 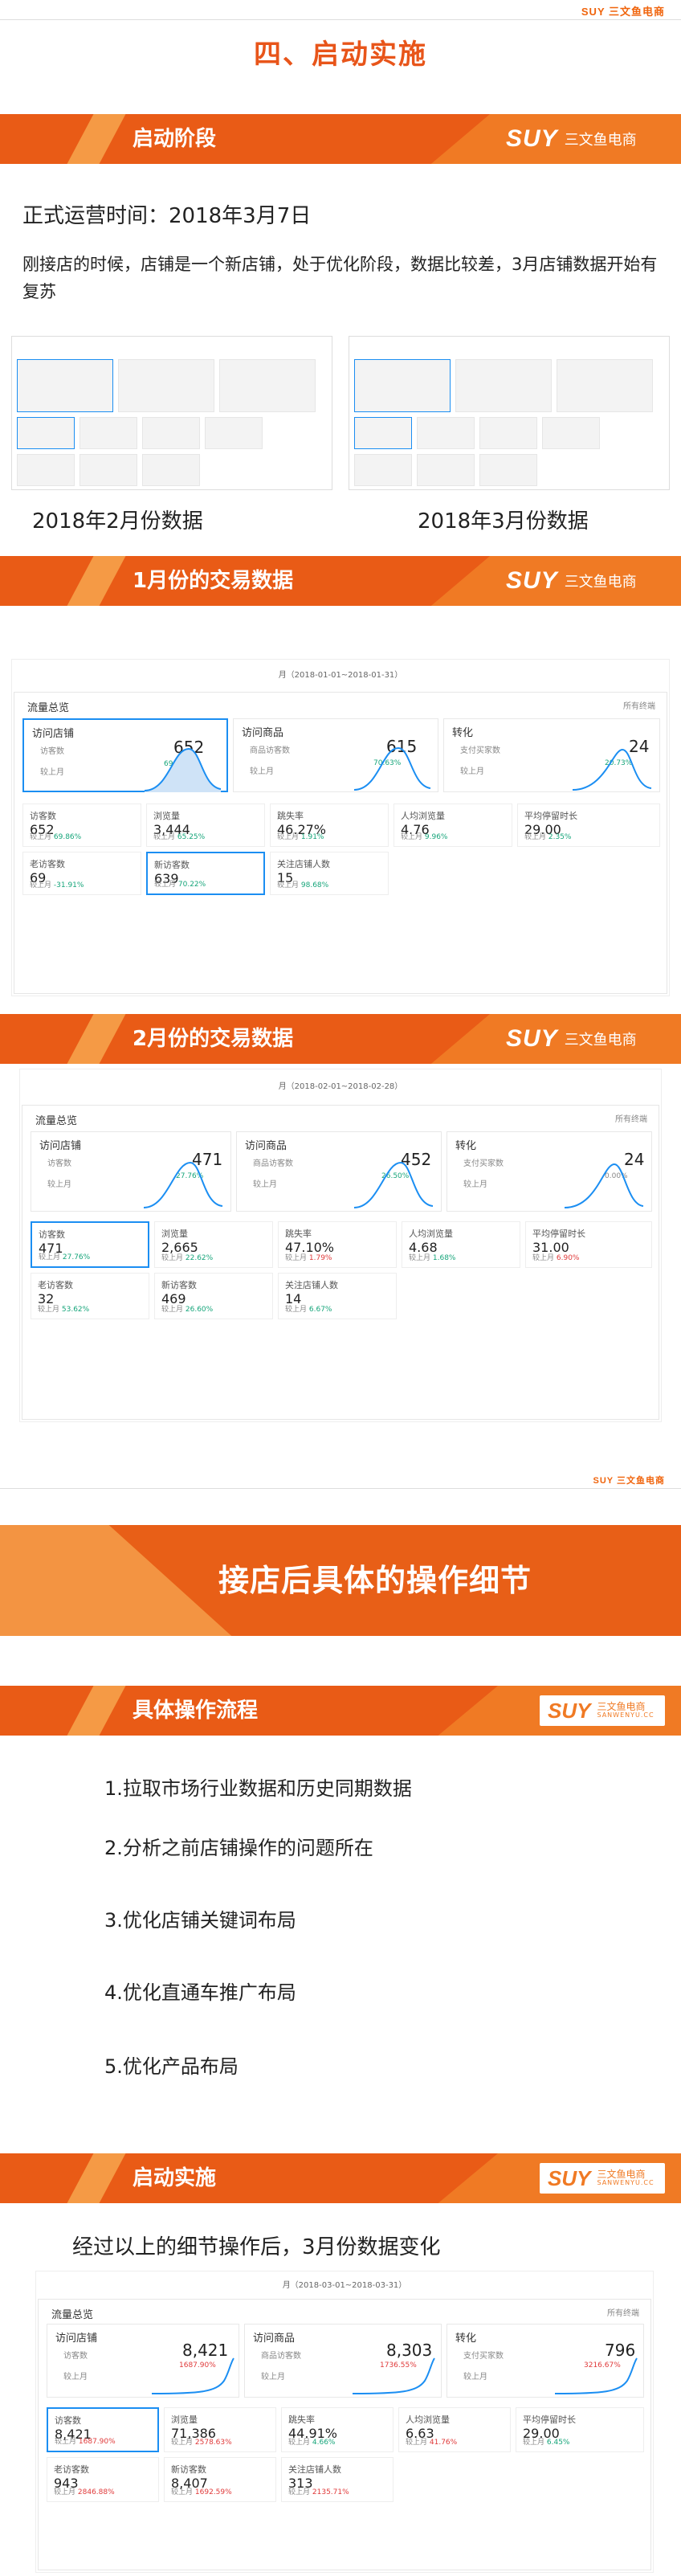 I want to click on card-visit-product: 访问商品 商品访客数 较上月 452 26.50%, so click(x=339, y=1172).